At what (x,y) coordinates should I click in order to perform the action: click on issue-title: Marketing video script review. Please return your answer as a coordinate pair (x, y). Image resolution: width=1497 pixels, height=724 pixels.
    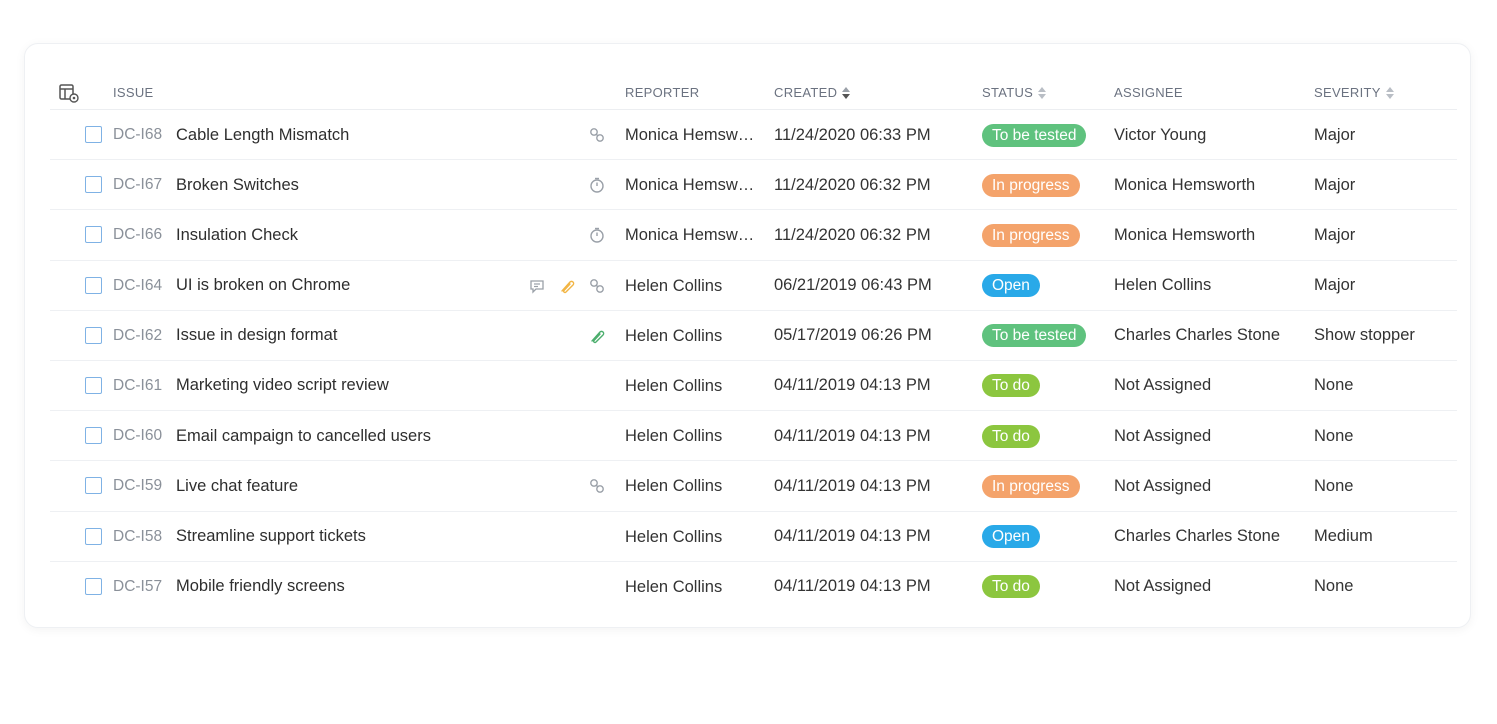
    Looking at the image, I should click on (282, 386).